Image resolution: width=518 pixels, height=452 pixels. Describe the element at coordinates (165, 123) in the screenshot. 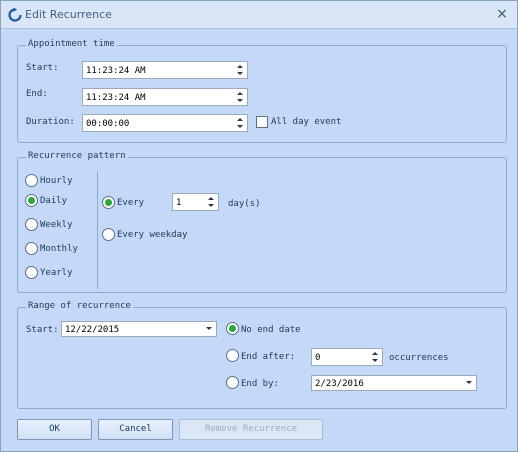

I see `duration-spinner: 00:00:00` at that location.